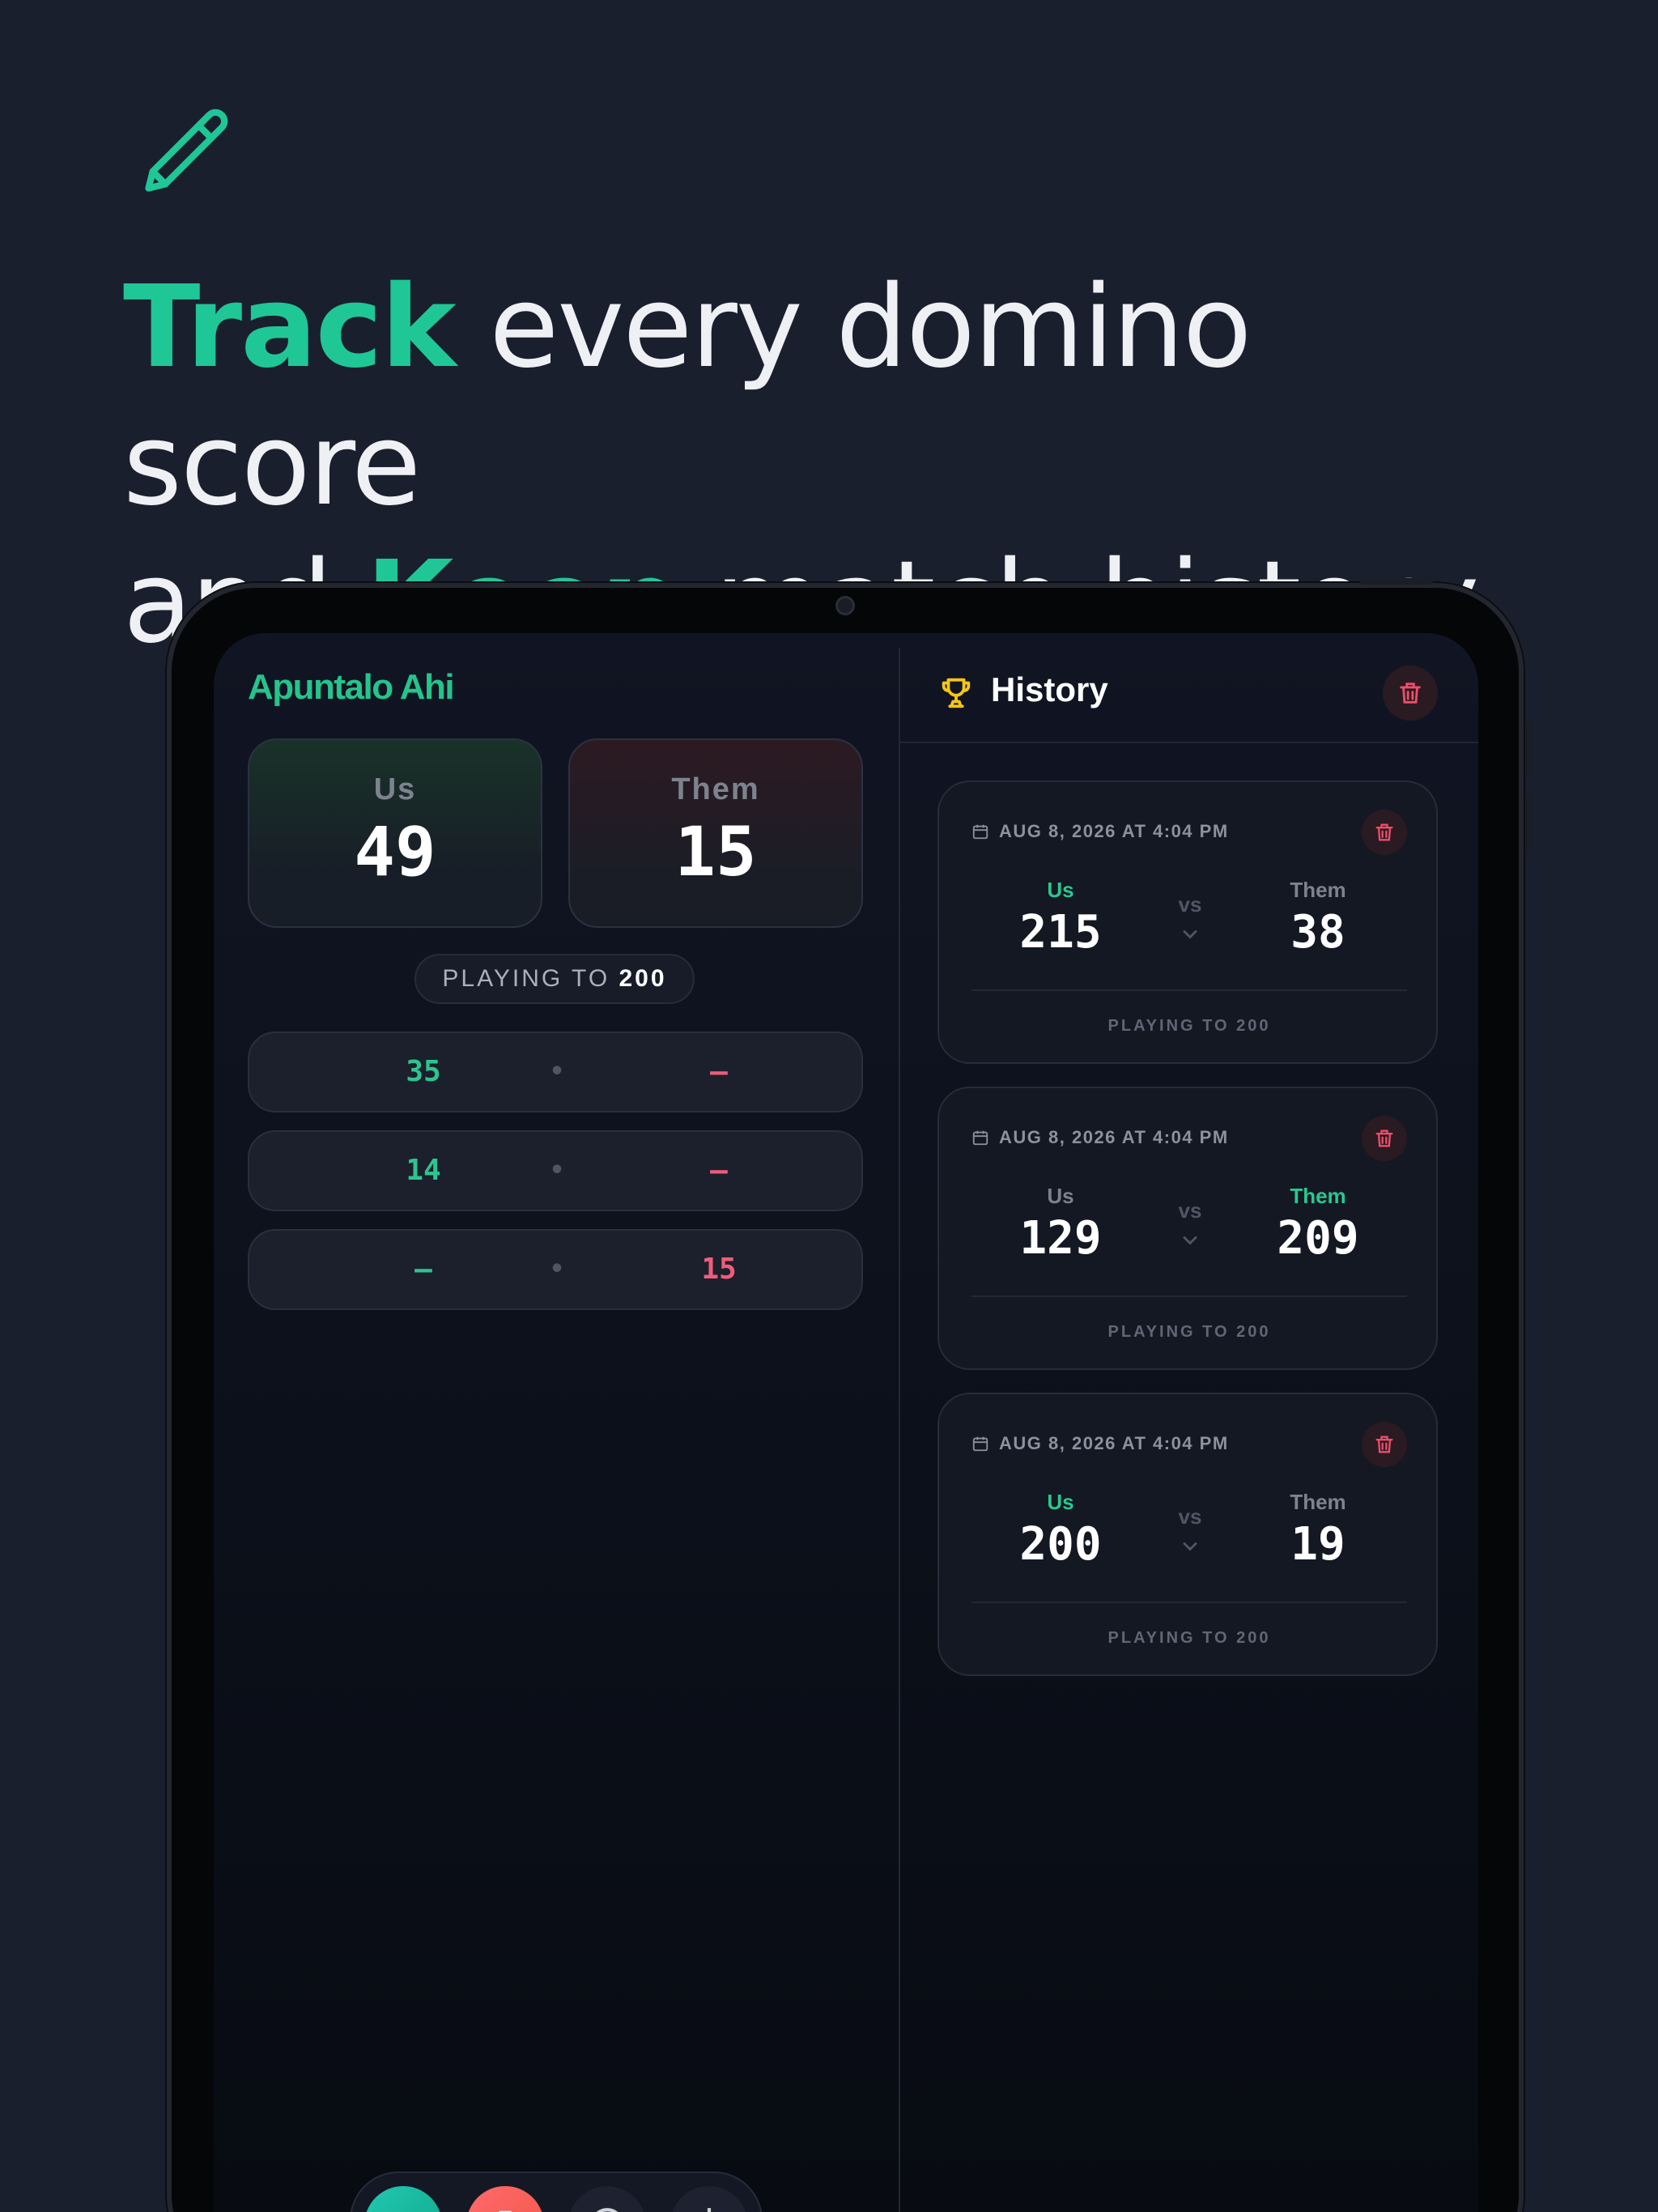 This screenshot has width=1658, height=2212. Describe the element at coordinates (423, 1071) in the screenshot. I see `round-us-points: 35` at that location.